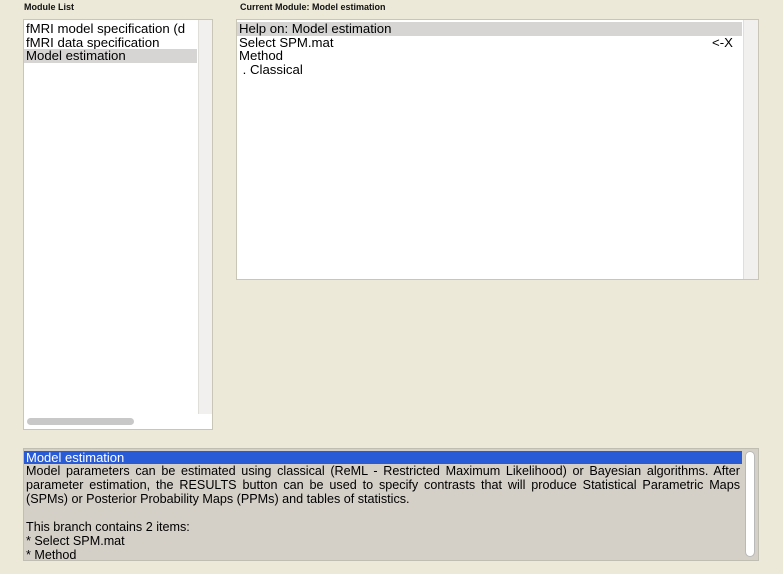  I want to click on module-list-header: Module List, so click(49, 7).